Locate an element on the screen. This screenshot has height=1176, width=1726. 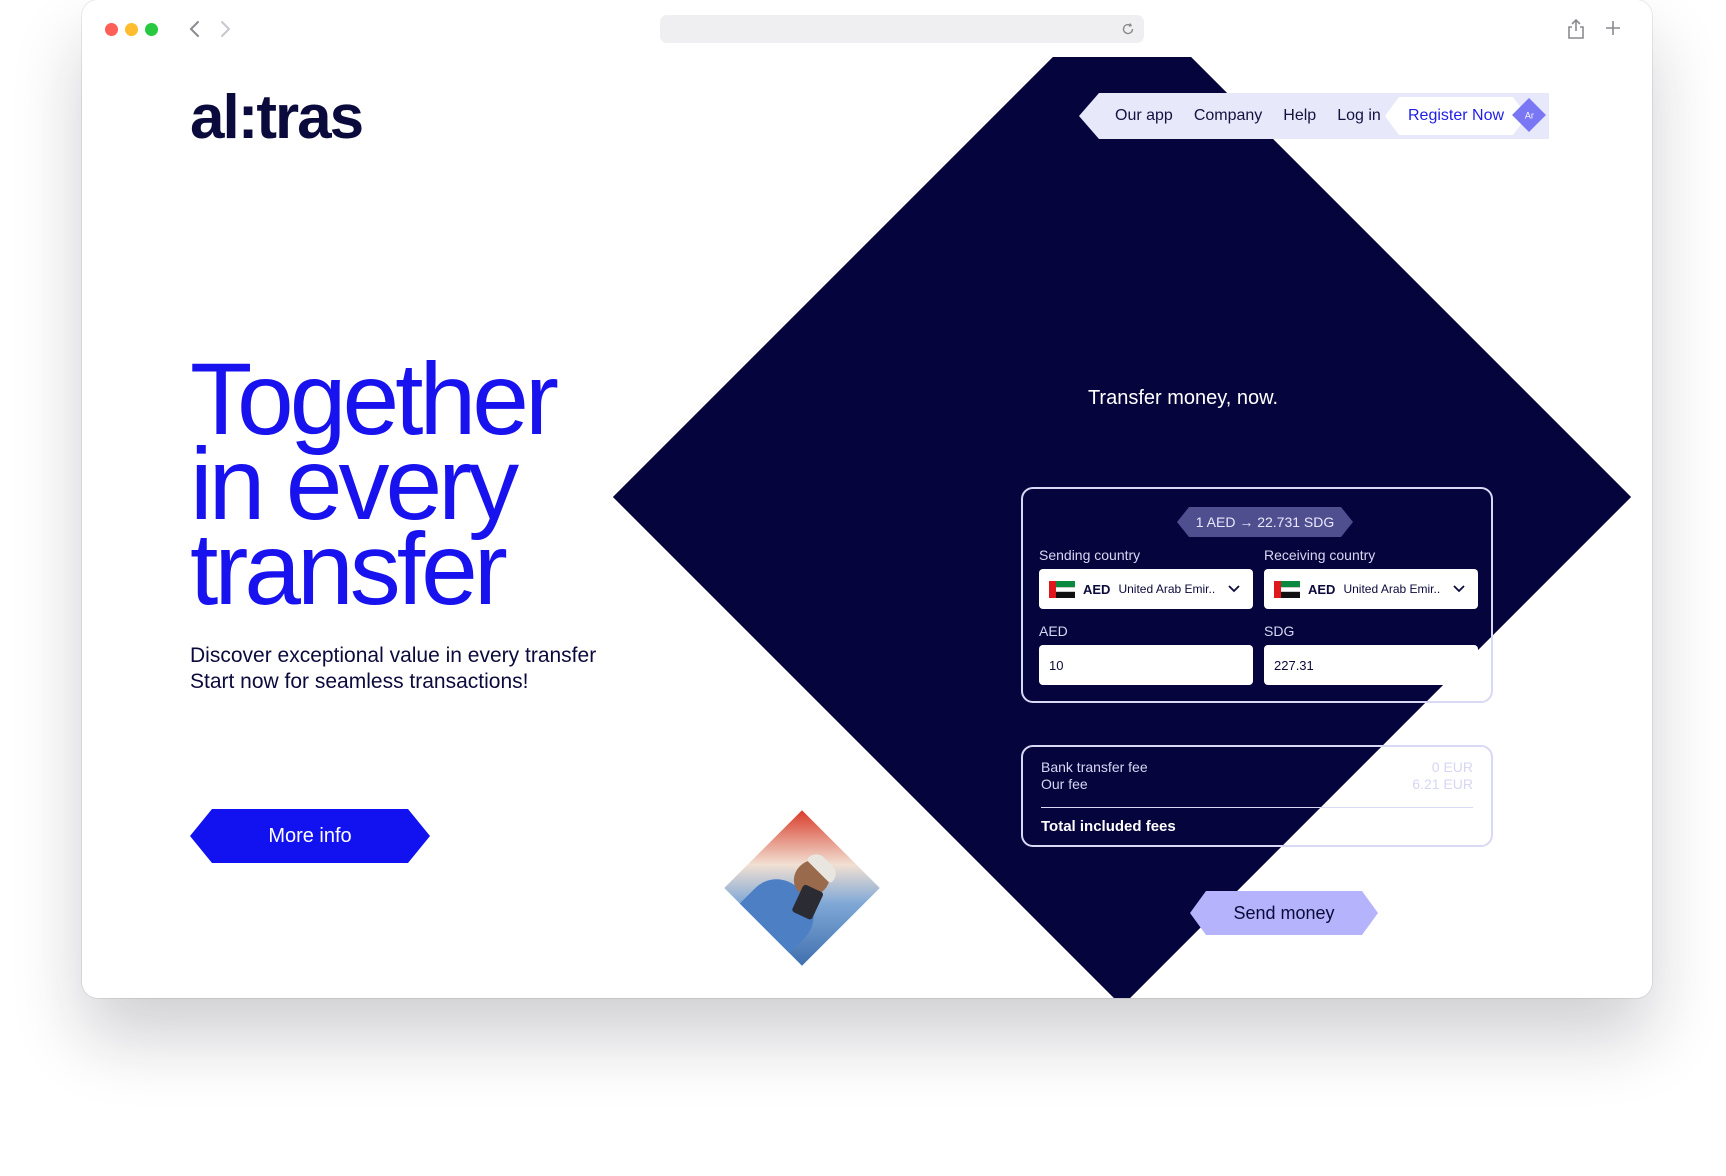
exchange-rate-badge: 1 AED → 22.731 SDG is located at coordinates (1265, 522).